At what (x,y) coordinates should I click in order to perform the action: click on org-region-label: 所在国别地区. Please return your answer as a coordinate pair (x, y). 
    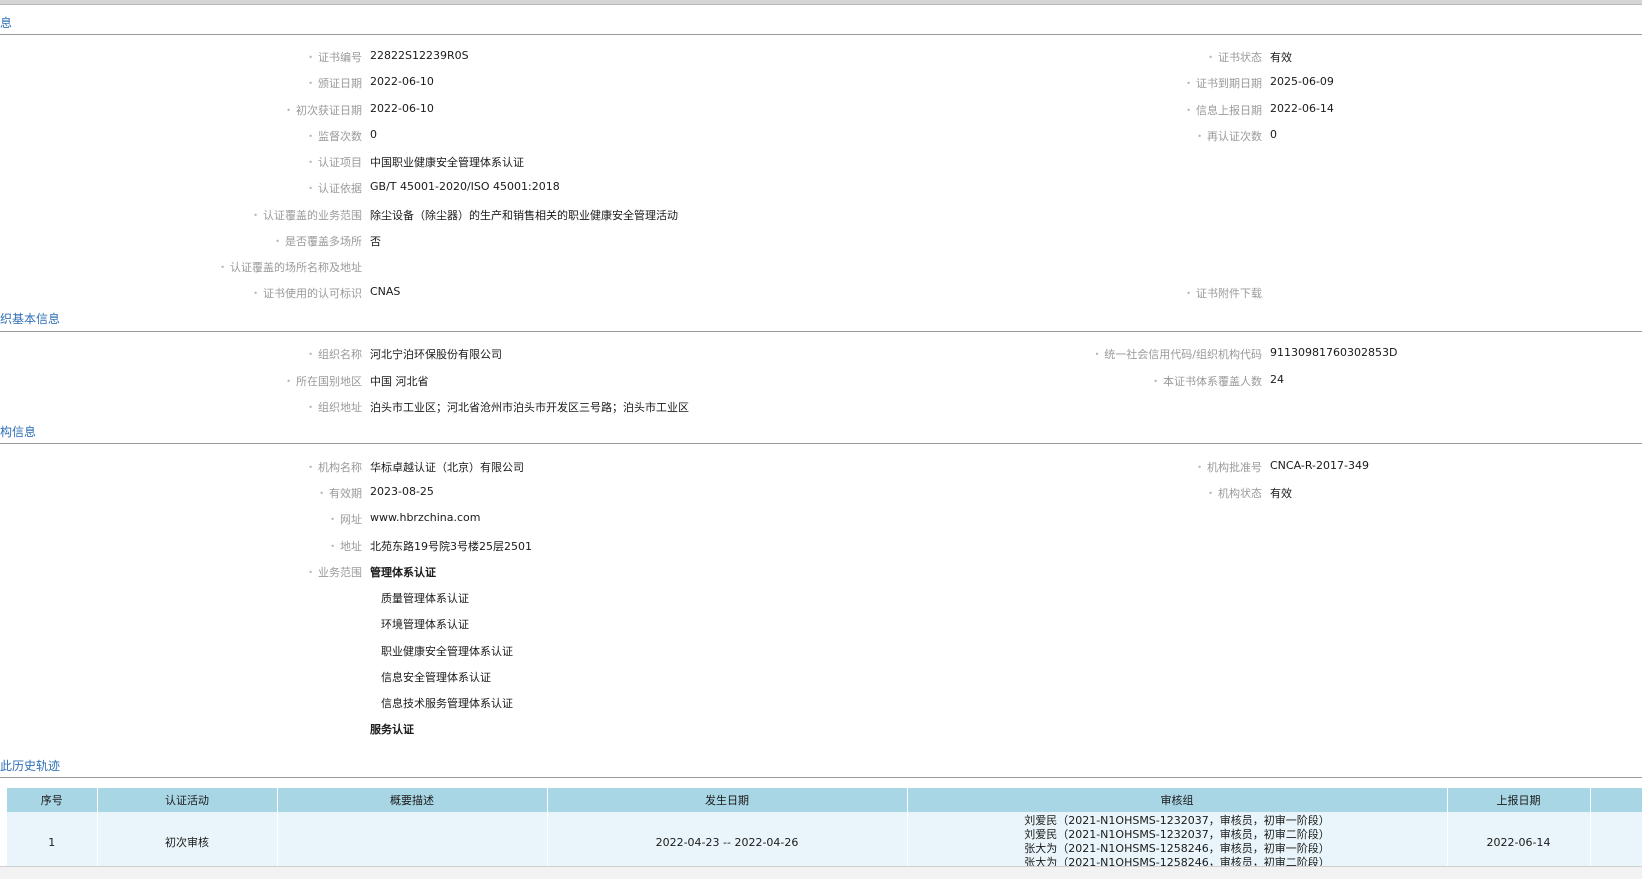
    Looking at the image, I should click on (324, 381).